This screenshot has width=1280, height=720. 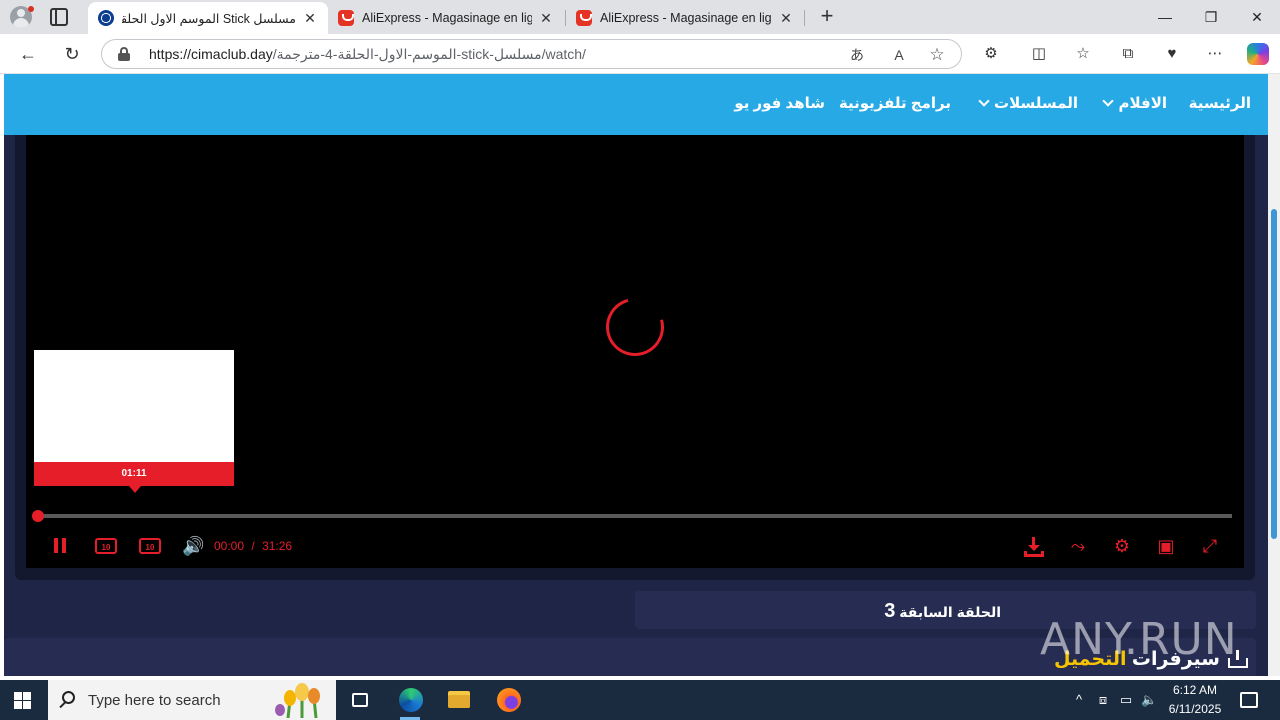 I want to click on back-arrow-icon: ←, so click(x=28, y=54).